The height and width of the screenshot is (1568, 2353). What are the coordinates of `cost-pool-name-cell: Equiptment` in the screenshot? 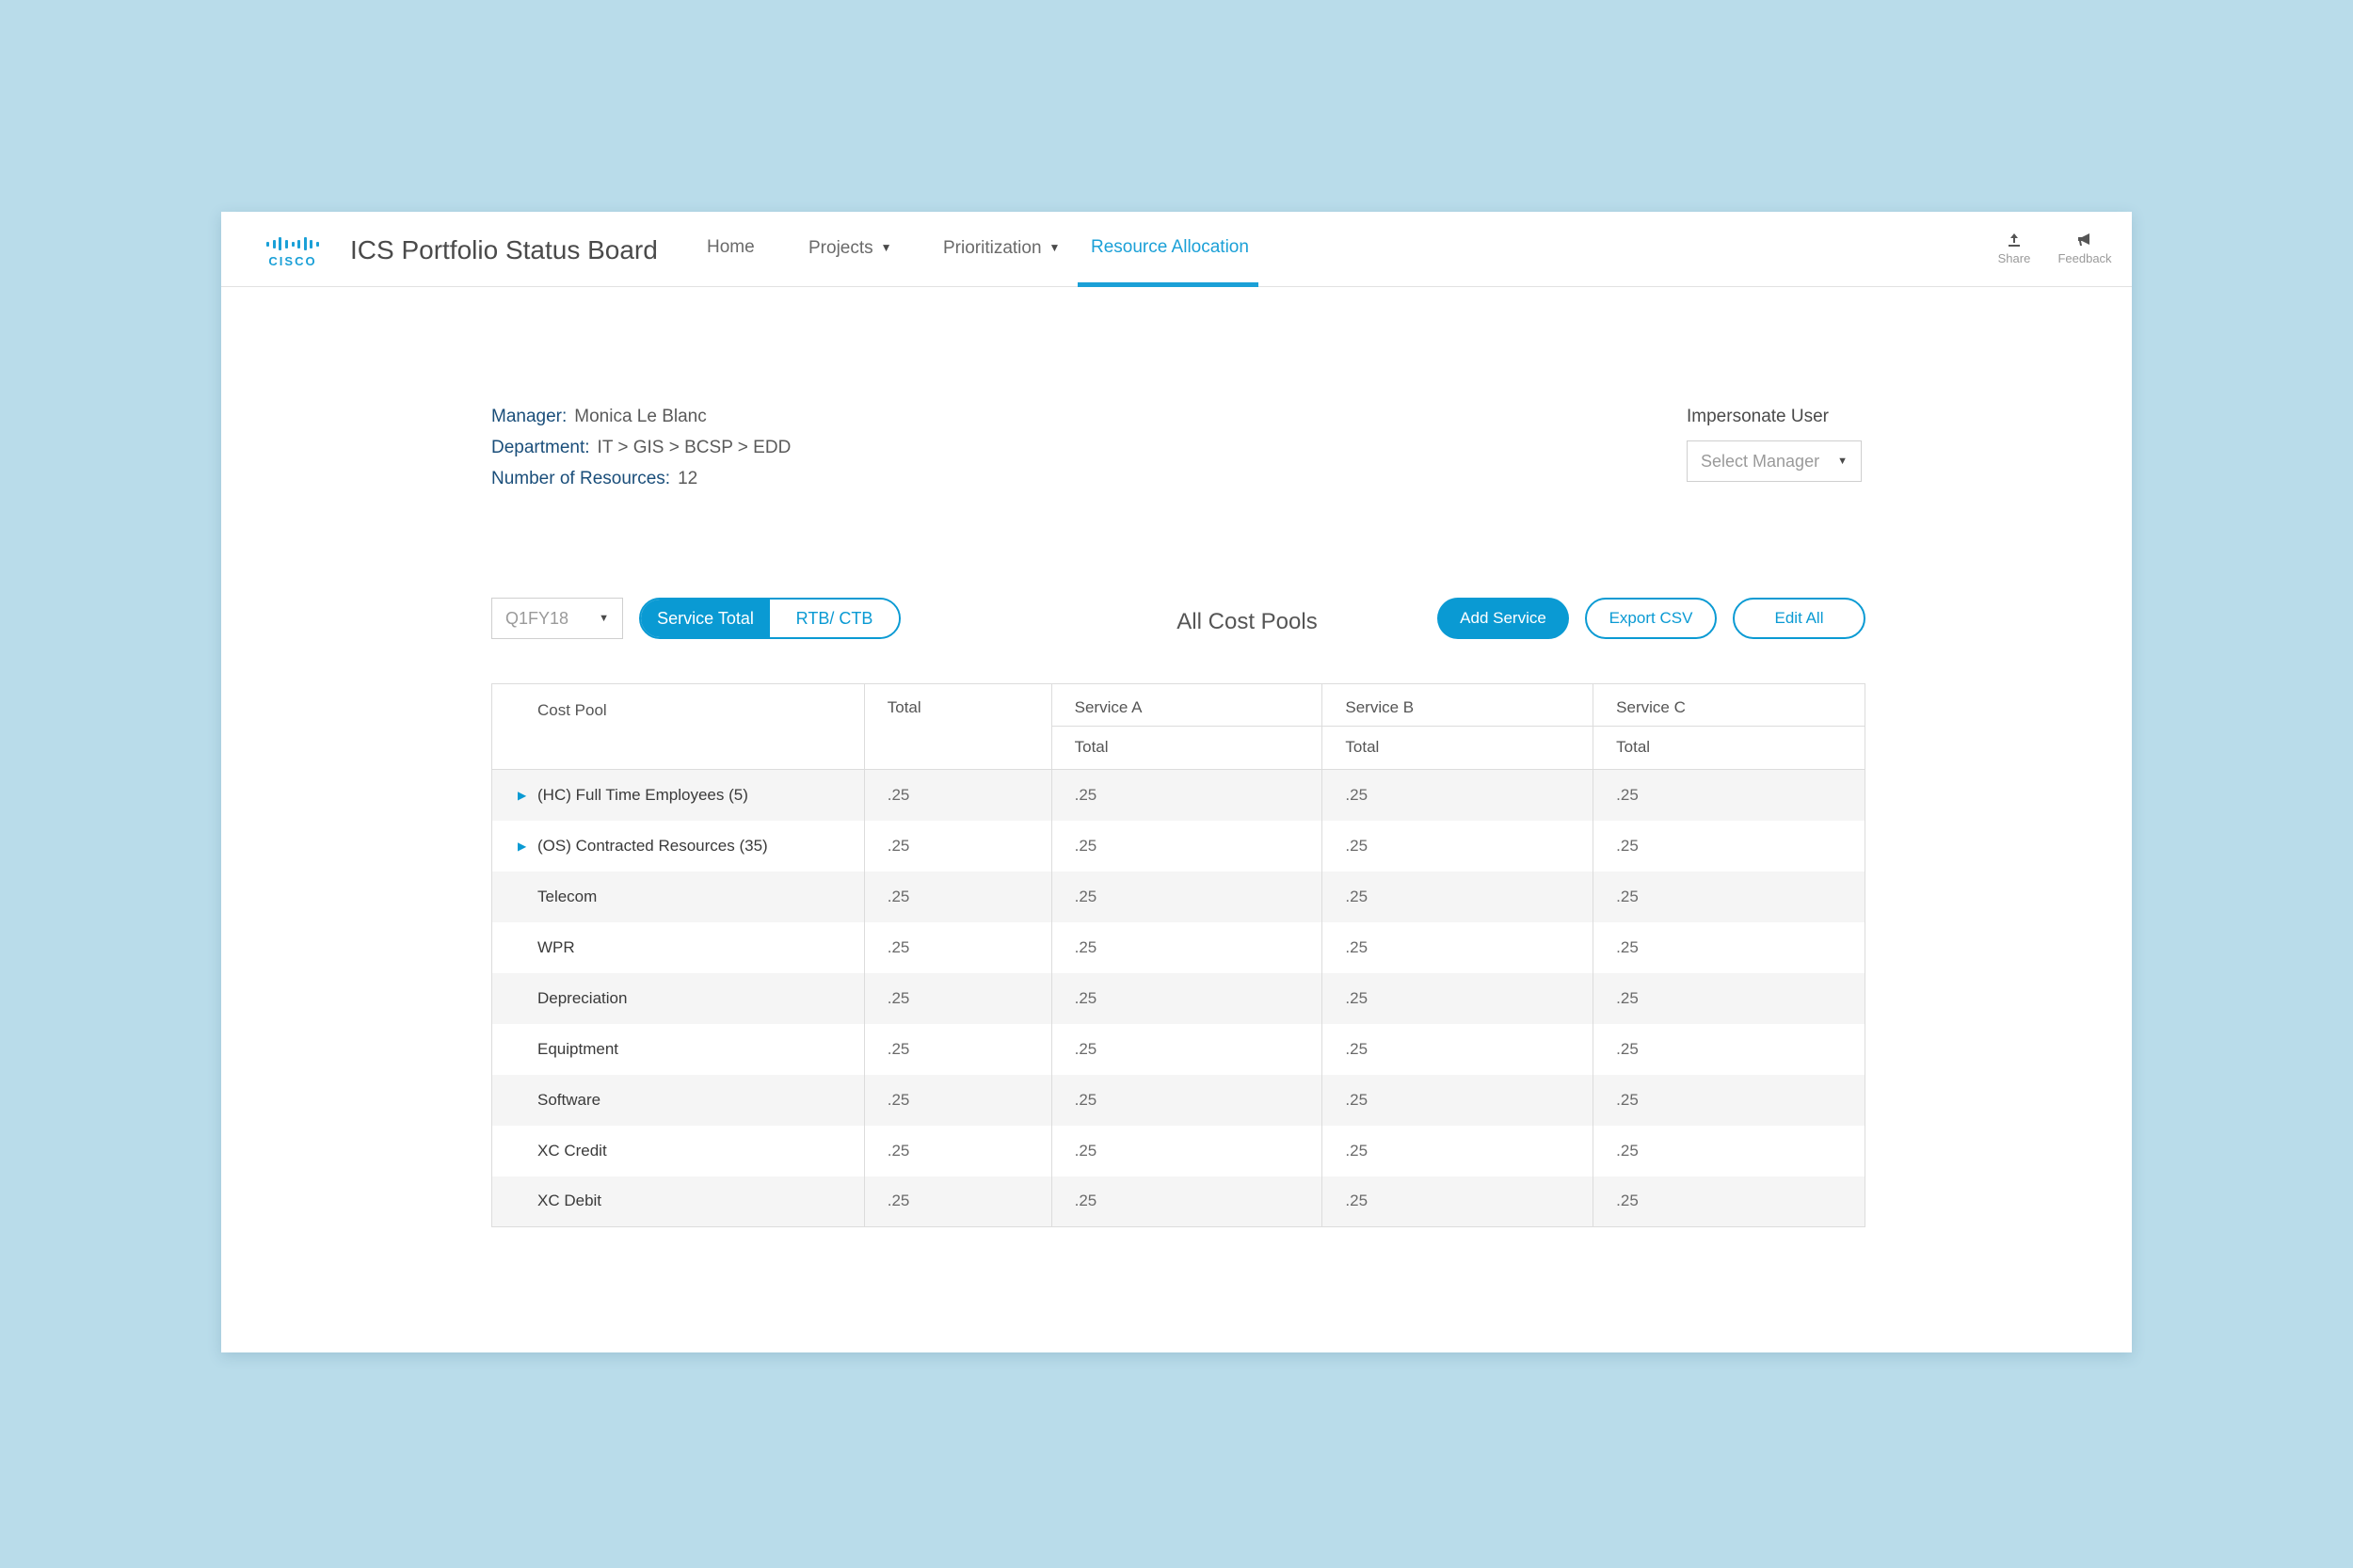 It's located at (679, 1049).